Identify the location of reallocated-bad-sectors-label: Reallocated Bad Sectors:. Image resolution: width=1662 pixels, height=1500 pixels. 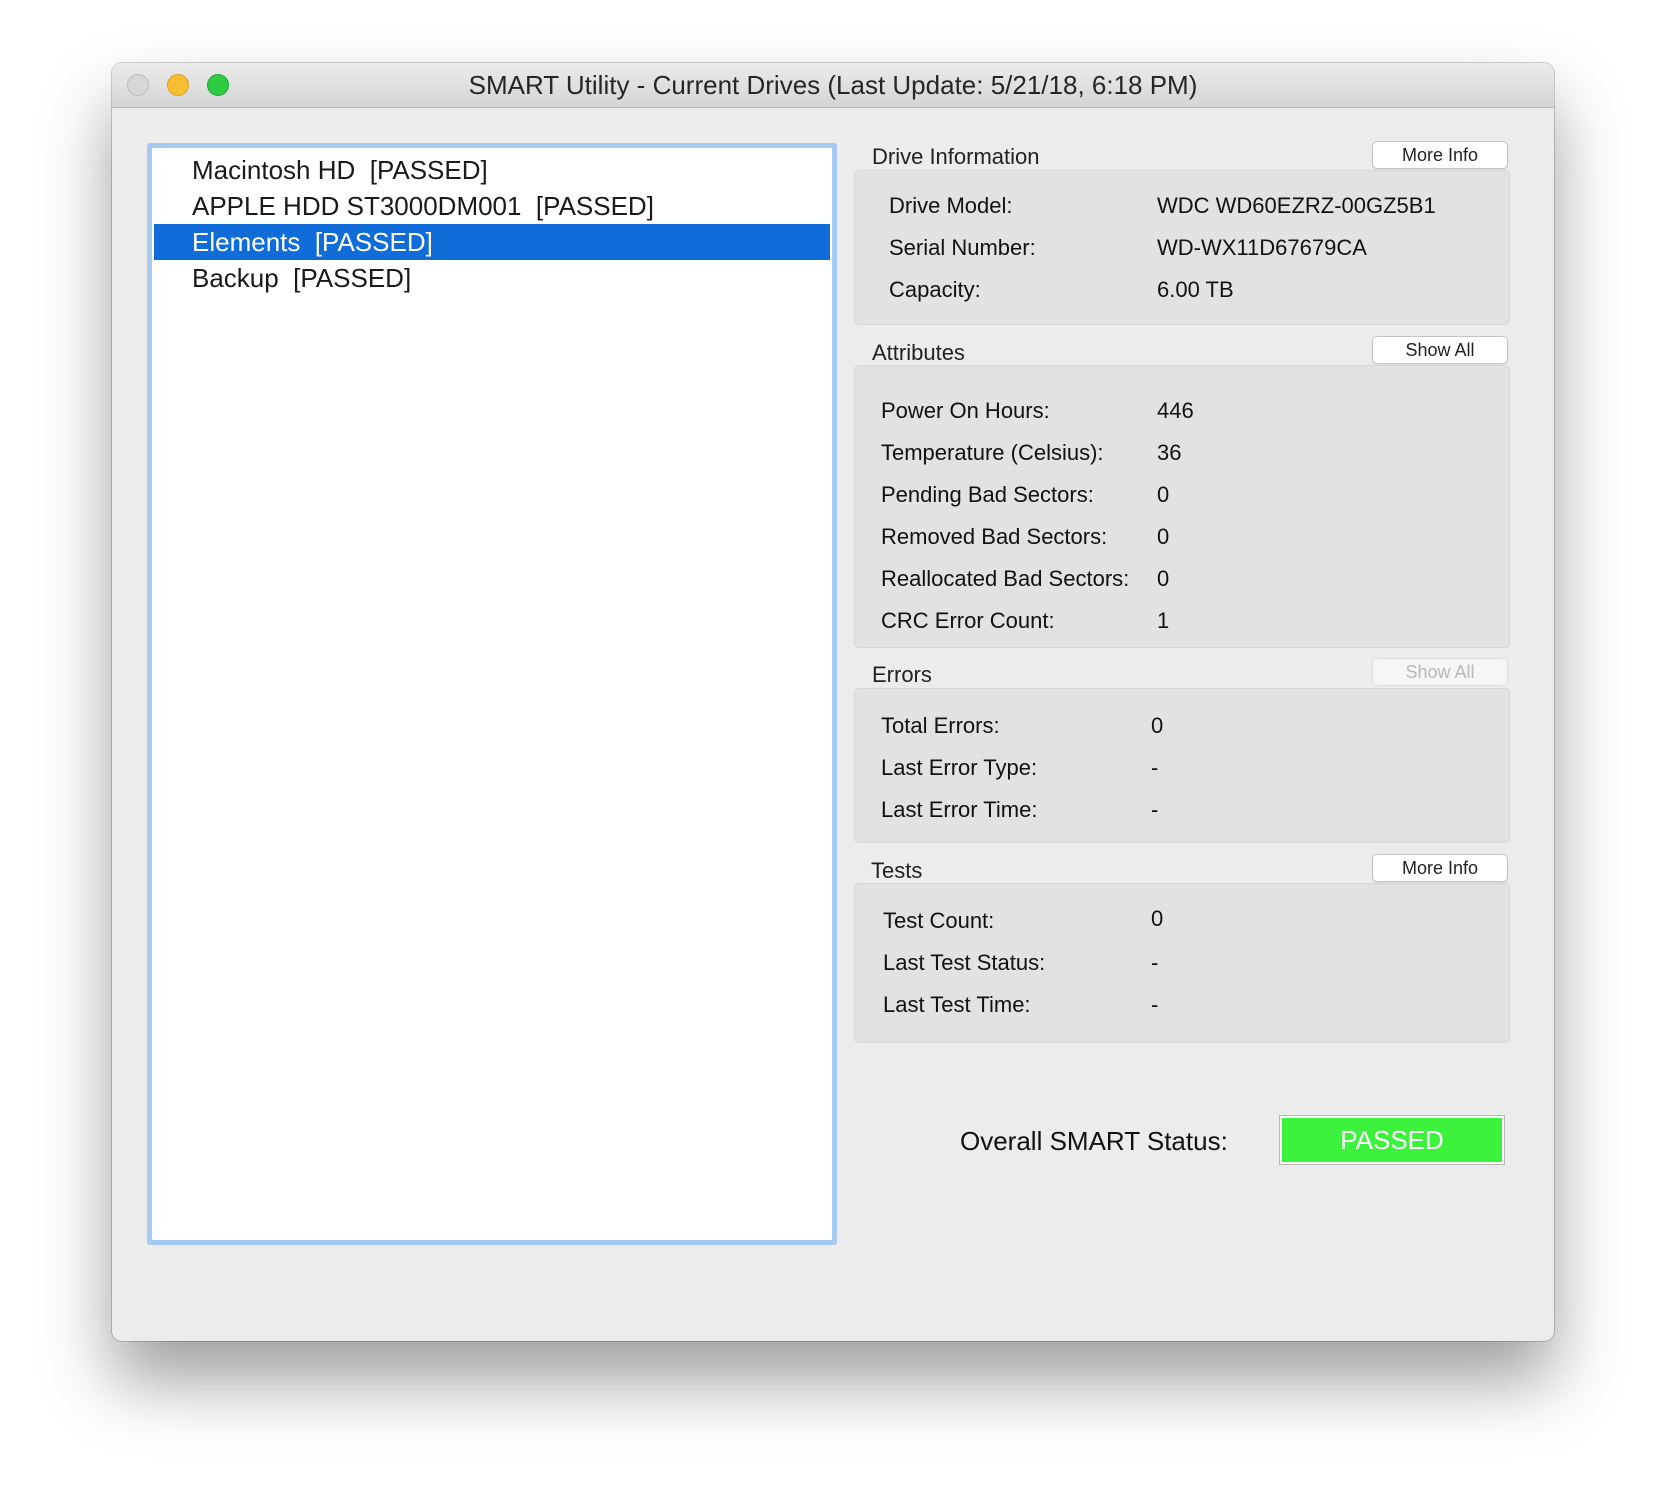
(1005, 578).